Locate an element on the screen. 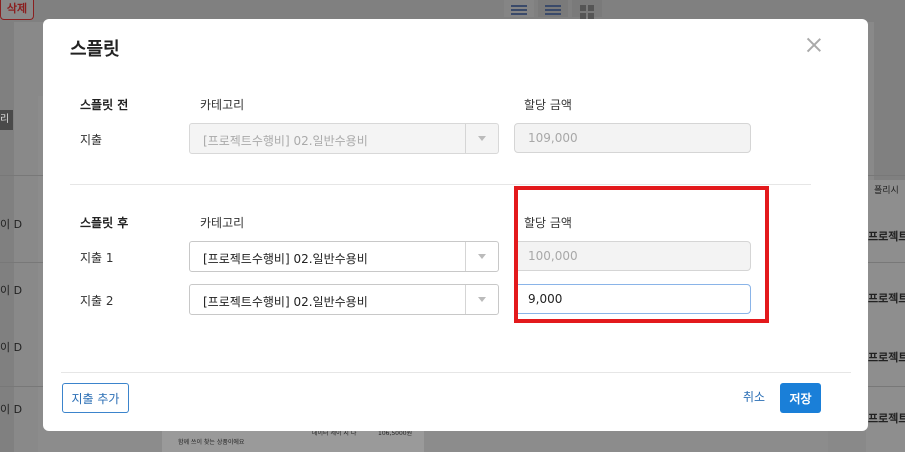 The width and height of the screenshot is (905, 452). after-section-label: 스플릿 후 is located at coordinates (104, 223).